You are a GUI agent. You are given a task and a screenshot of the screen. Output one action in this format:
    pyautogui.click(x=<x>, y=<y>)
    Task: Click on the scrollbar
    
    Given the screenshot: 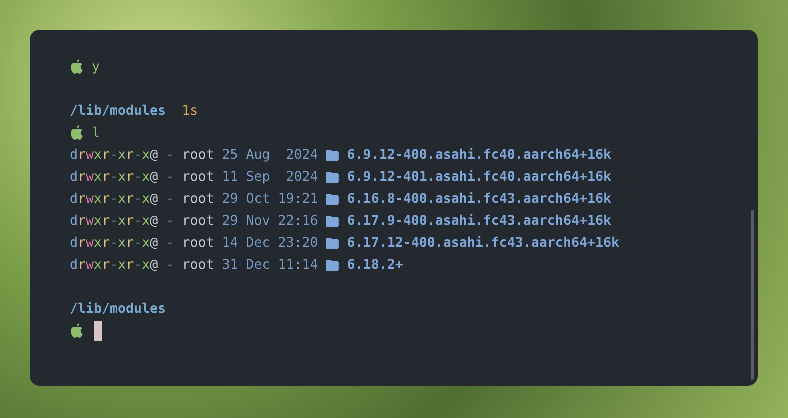 What is the action you would take?
    pyautogui.click(x=752, y=295)
    